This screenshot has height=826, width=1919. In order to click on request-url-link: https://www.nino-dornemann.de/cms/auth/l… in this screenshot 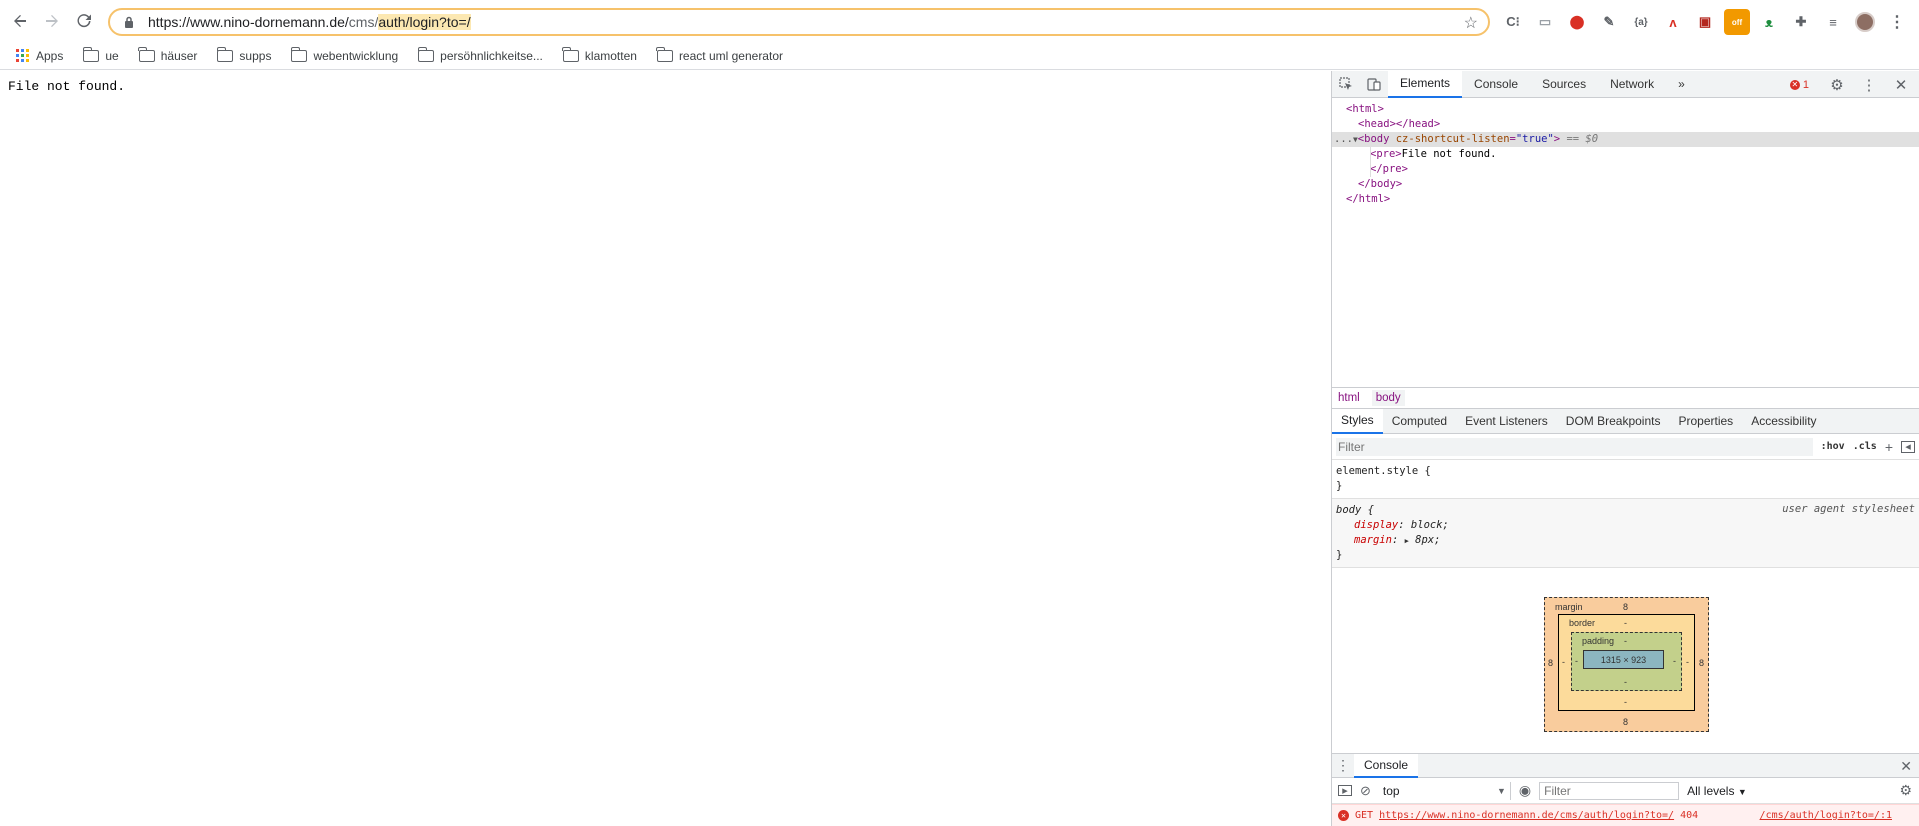, I will do `click(1526, 815)`.